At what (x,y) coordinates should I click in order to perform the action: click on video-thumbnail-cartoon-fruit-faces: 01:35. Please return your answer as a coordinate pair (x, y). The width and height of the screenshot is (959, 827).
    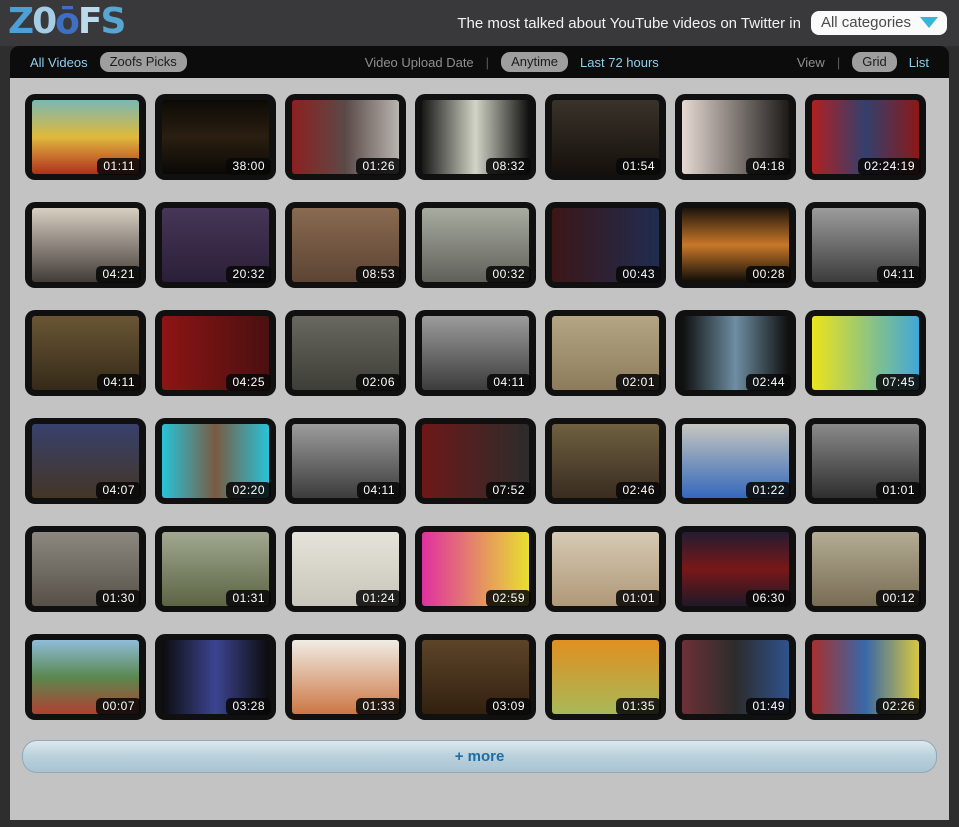
    Looking at the image, I should click on (605, 677).